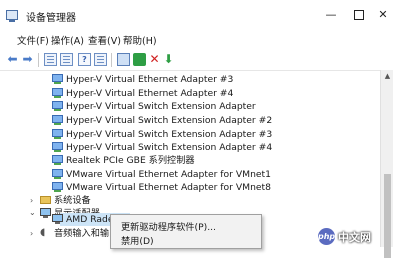  Describe the element at coordinates (66, 59) in the screenshot. I see `console-tree-icon` at that location.